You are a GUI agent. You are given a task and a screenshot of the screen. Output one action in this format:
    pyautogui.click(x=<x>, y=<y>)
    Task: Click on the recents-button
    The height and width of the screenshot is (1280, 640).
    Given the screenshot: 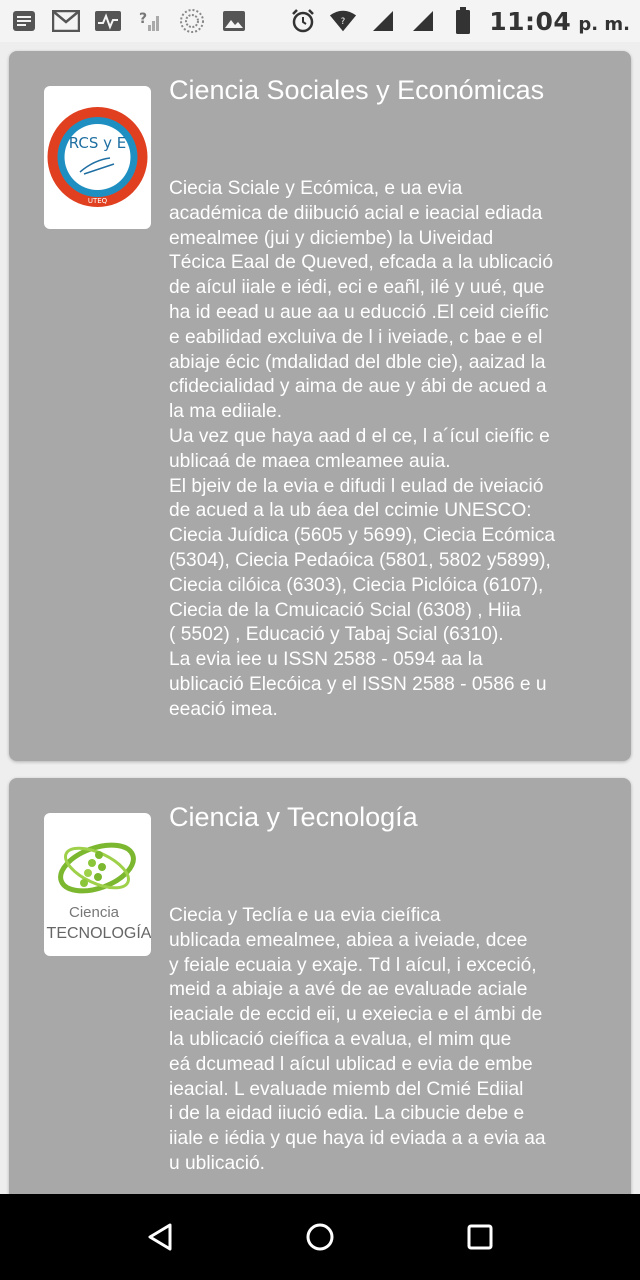 What is the action you would take?
    pyautogui.click(x=480, y=1237)
    